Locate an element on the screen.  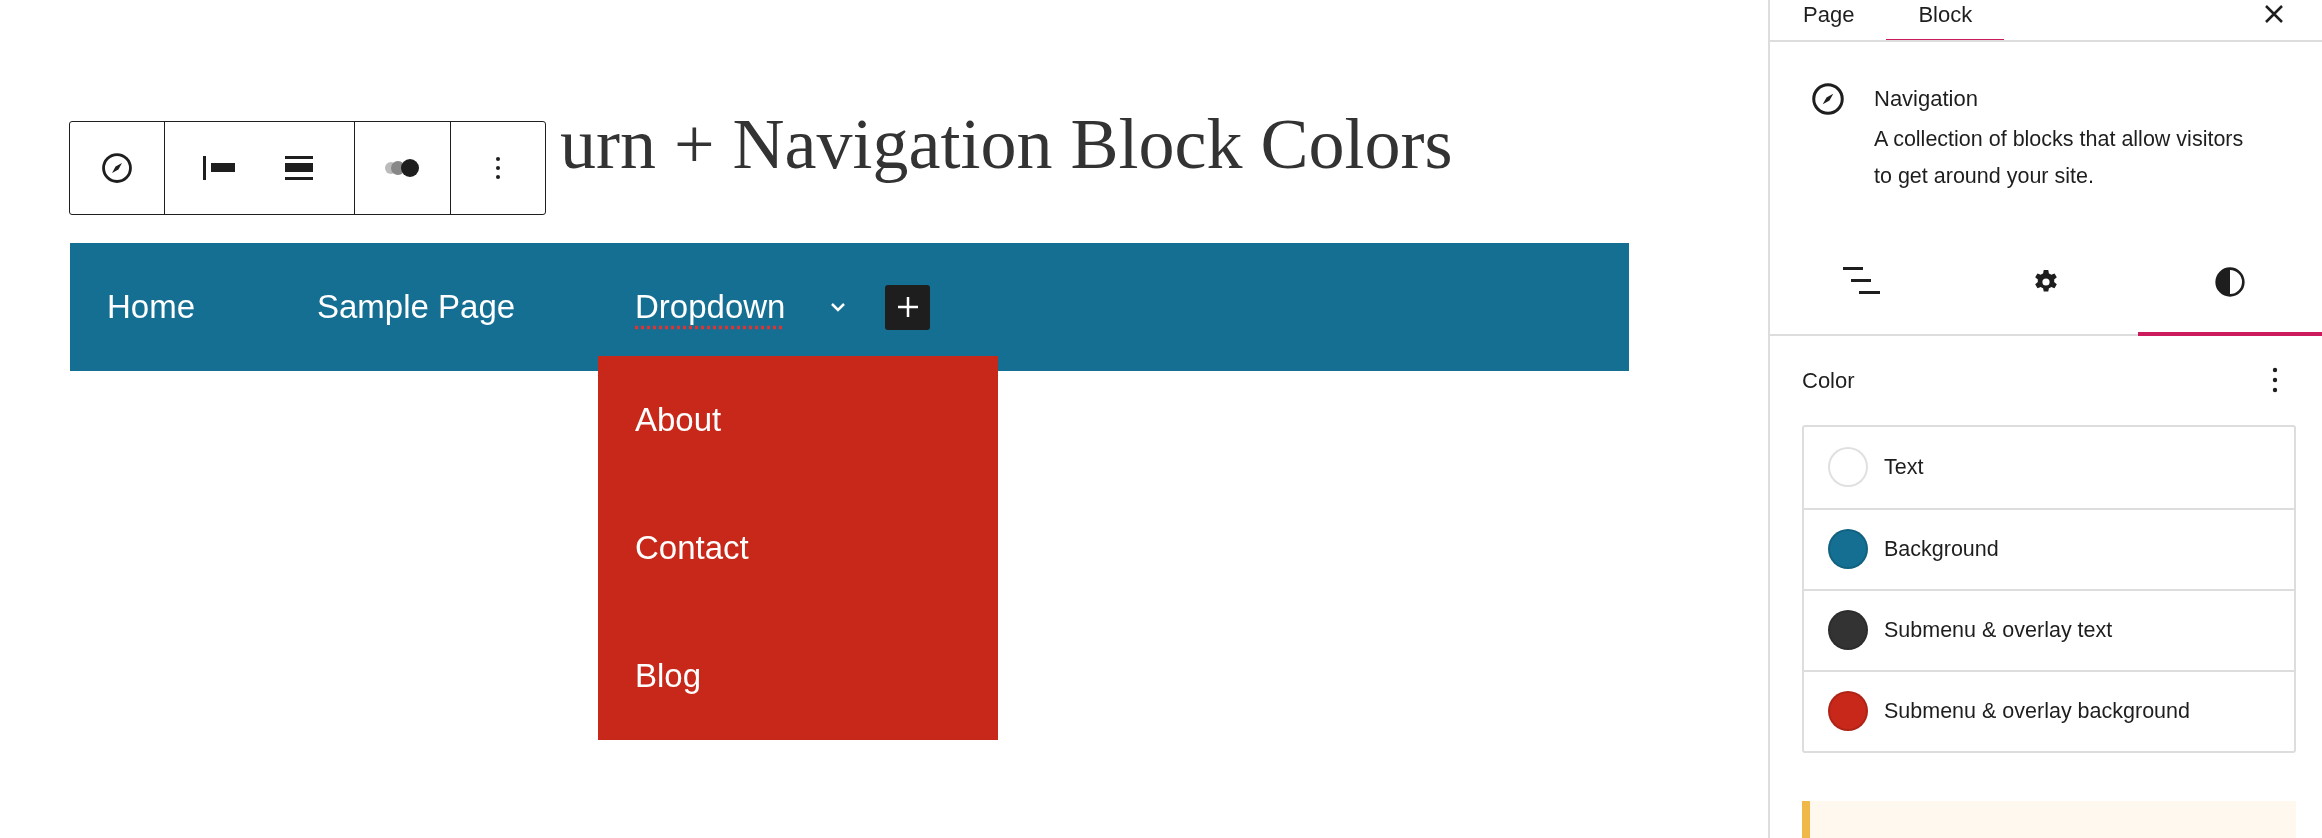
navigation-block-icon is located at coordinates (1828, 98).